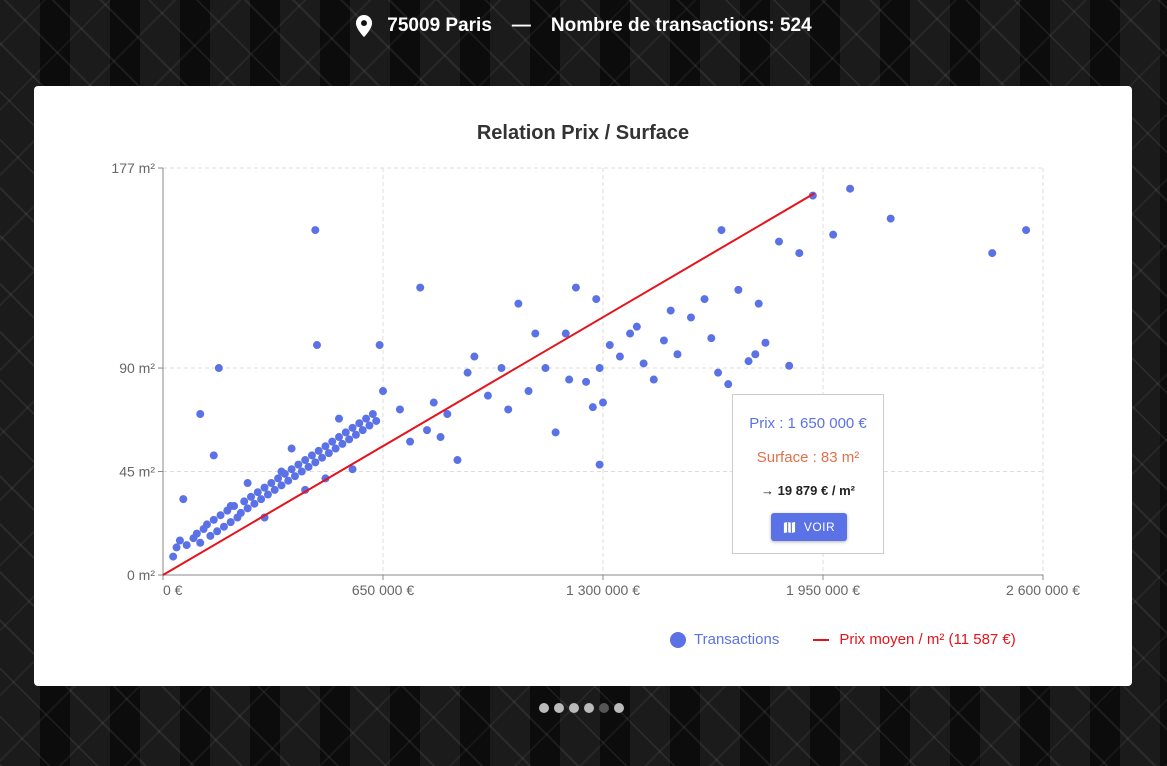  What do you see at coordinates (603, 590) in the screenshot?
I see `x-tick-label: 1 300 000 €` at bounding box center [603, 590].